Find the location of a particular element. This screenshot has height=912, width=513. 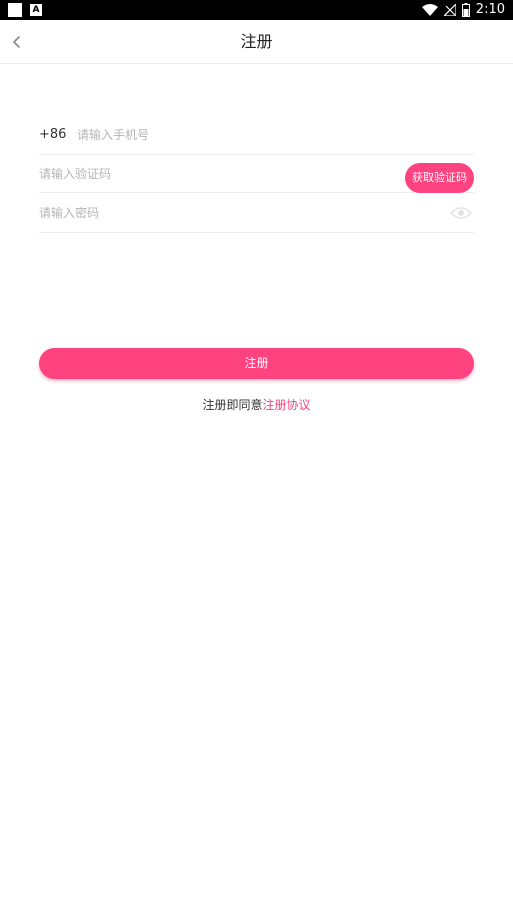

app-notification-icon: A is located at coordinates (36, 10).